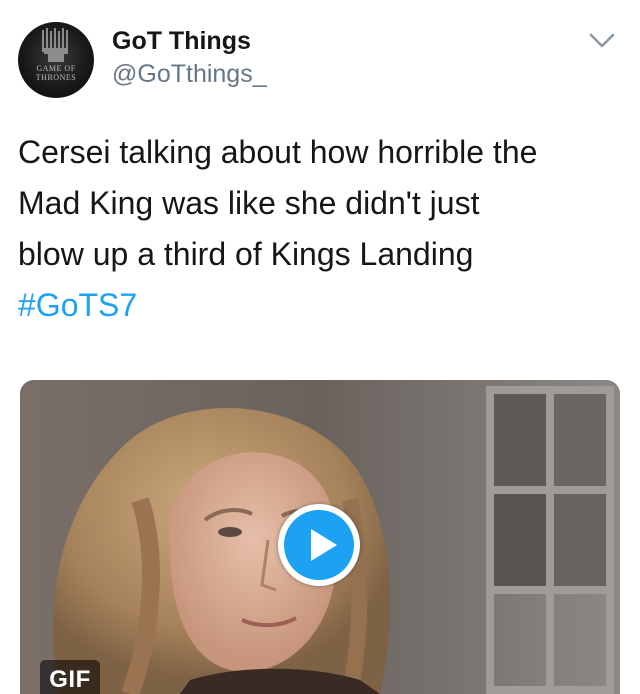  I want to click on tweet-text-line: Mad King was like she didn't just, so click(249, 203).